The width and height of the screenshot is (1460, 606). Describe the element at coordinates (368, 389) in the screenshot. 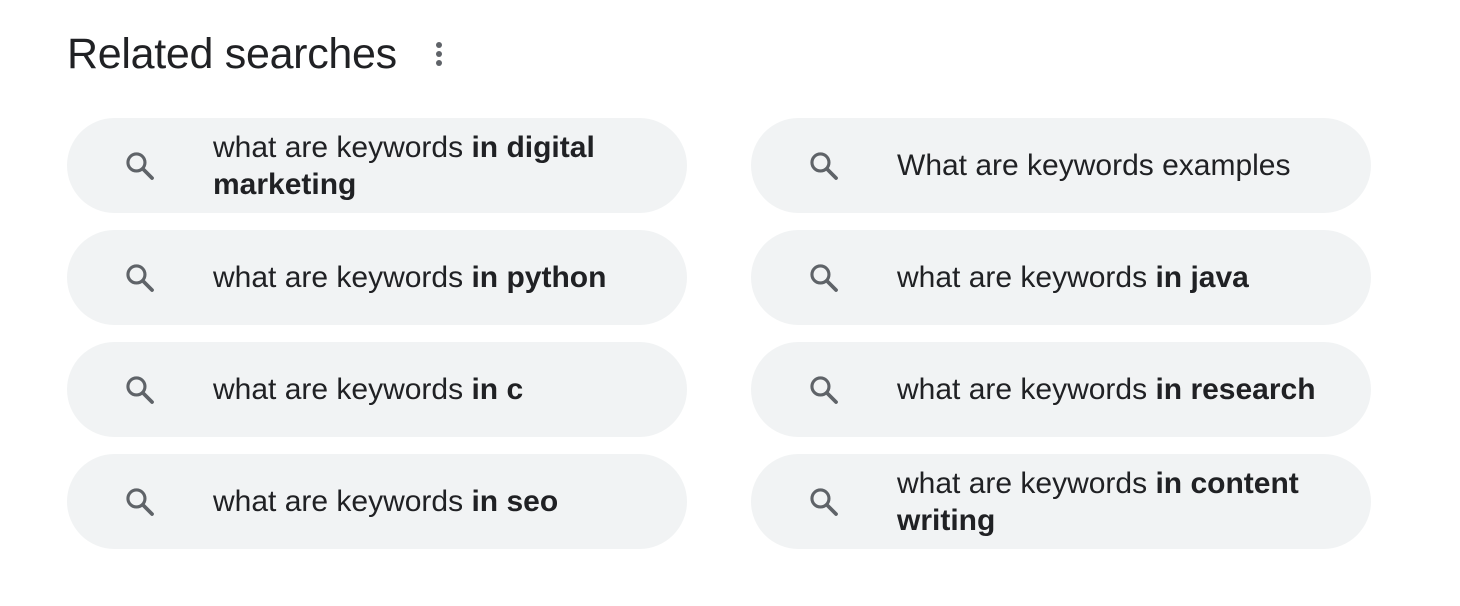

I see `chip-label: what are keywords in c` at that location.